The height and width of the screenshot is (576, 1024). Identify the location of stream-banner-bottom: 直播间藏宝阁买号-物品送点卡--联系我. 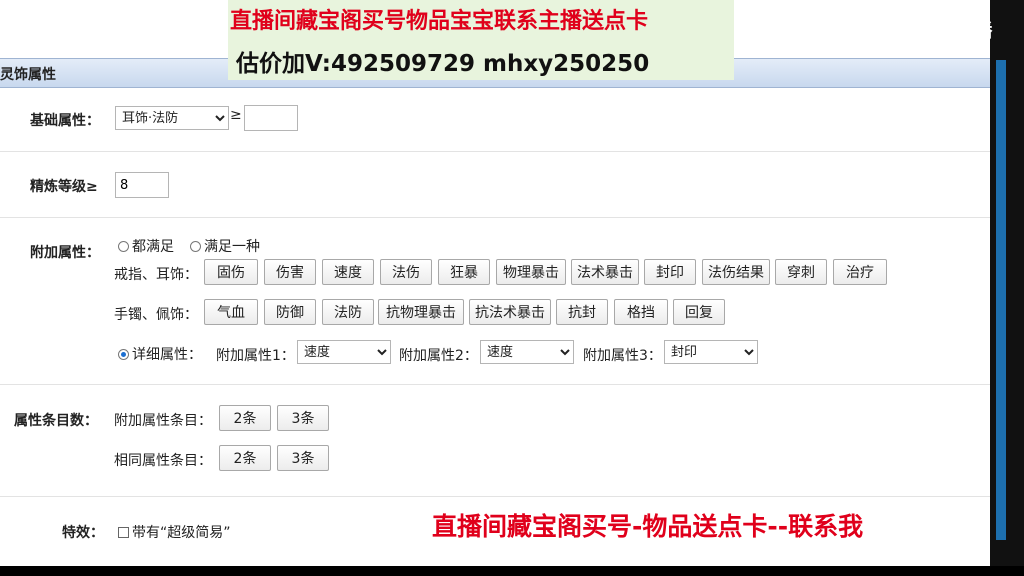
(648, 526).